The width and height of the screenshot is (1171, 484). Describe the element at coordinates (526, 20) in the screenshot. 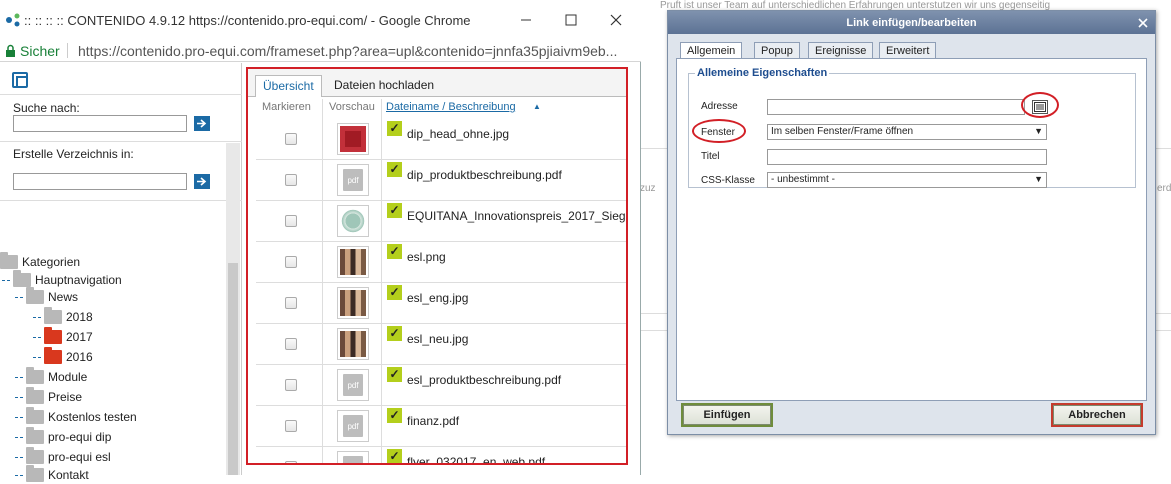

I see `minimize-button` at that location.